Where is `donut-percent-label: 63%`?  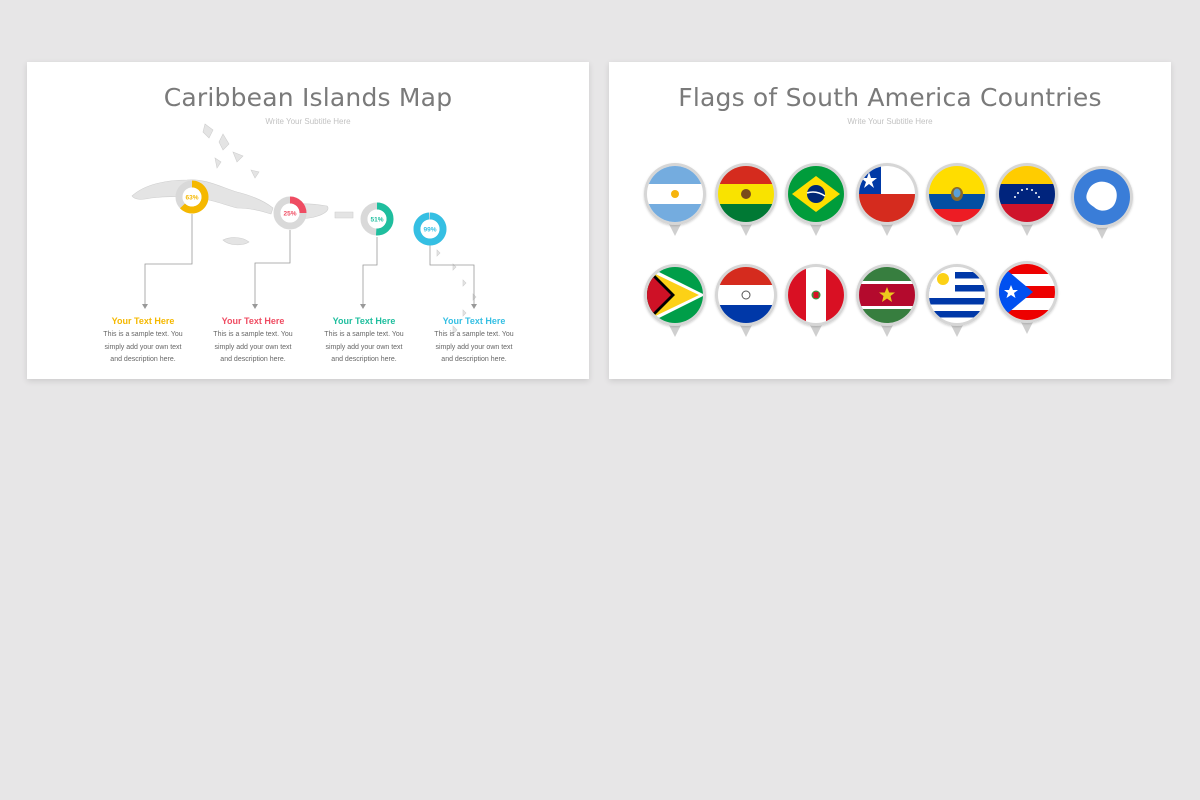 donut-percent-label: 63% is located at coordinates (191, 198).